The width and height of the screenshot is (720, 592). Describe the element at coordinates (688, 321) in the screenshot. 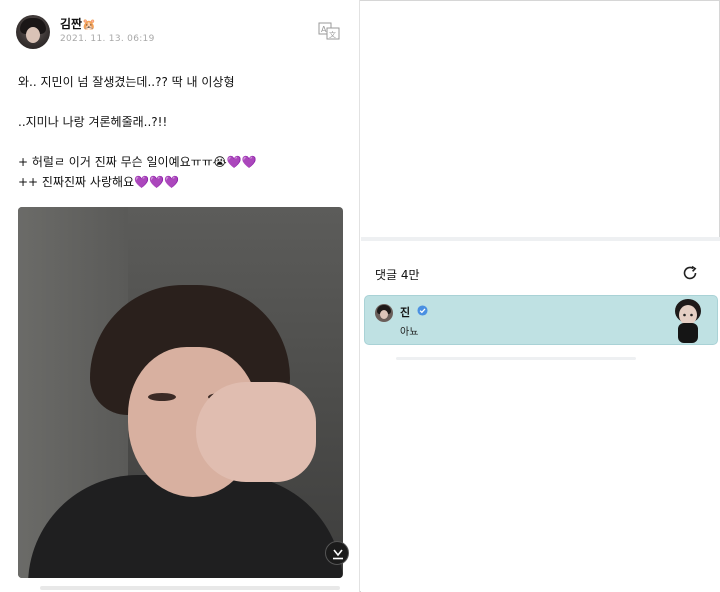

I see `profile-figure-icon` at that location.